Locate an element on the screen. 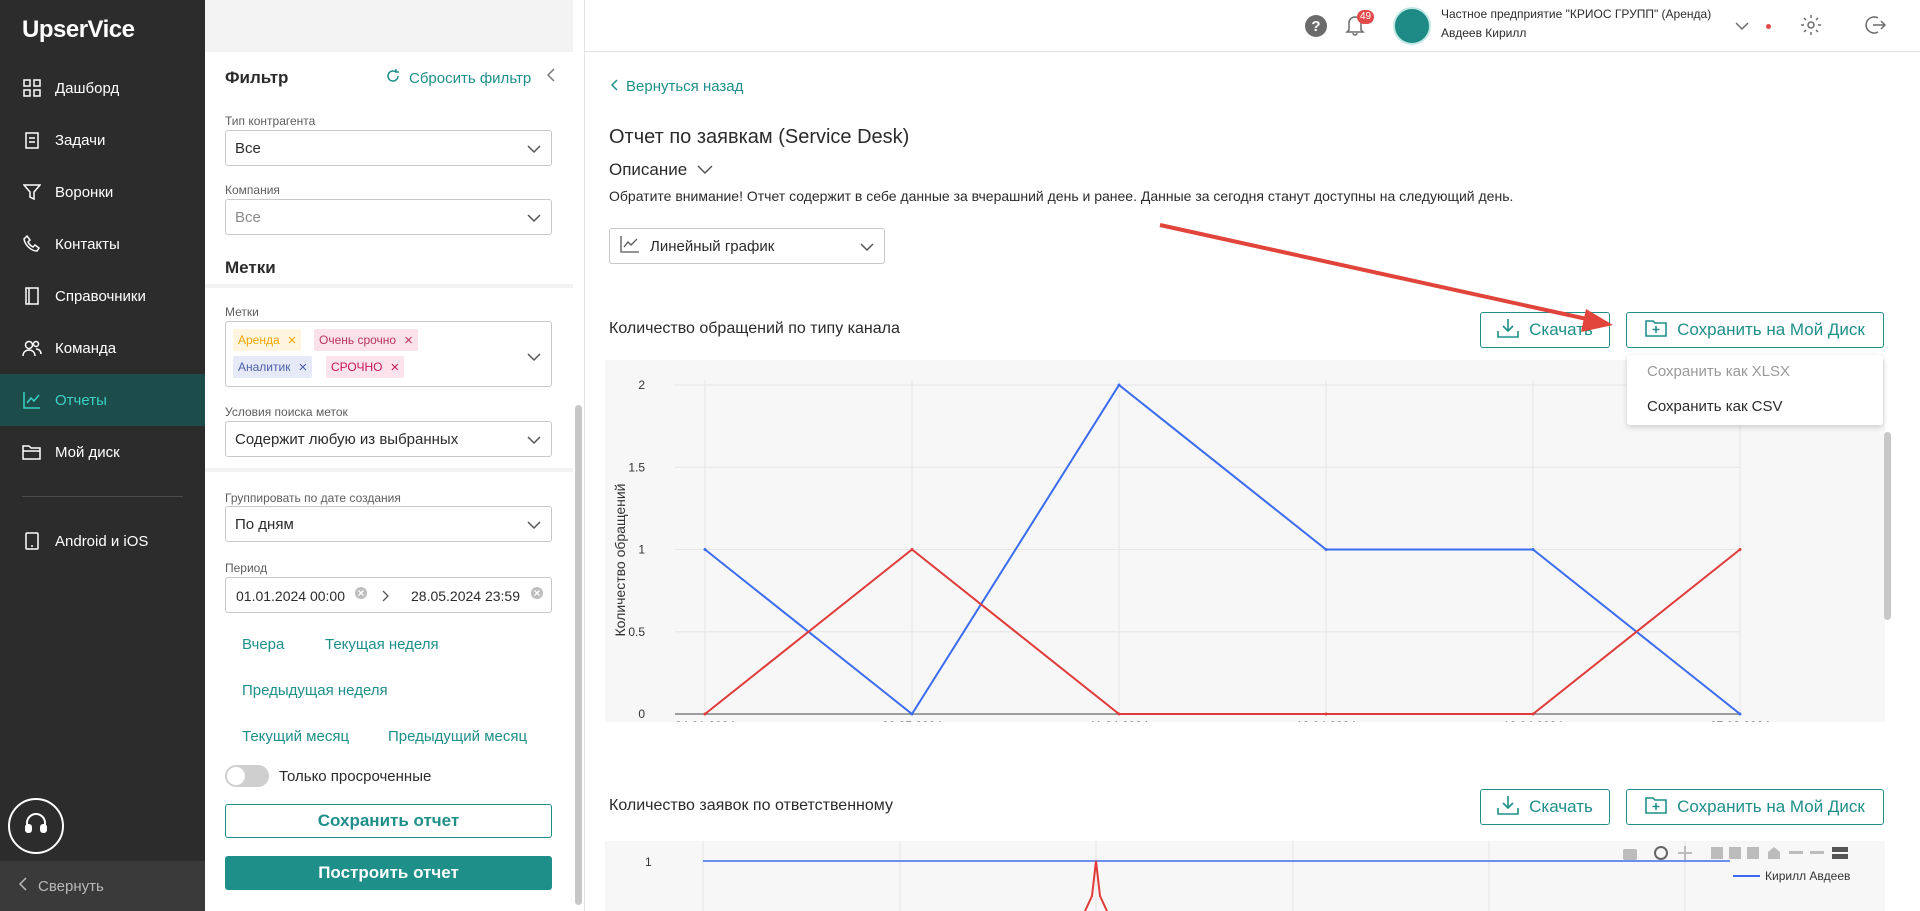 Image resolution: width=1920 pixels, height=911 pixels. build-report-button: Построить отчет is located at coordinates (388, 873).